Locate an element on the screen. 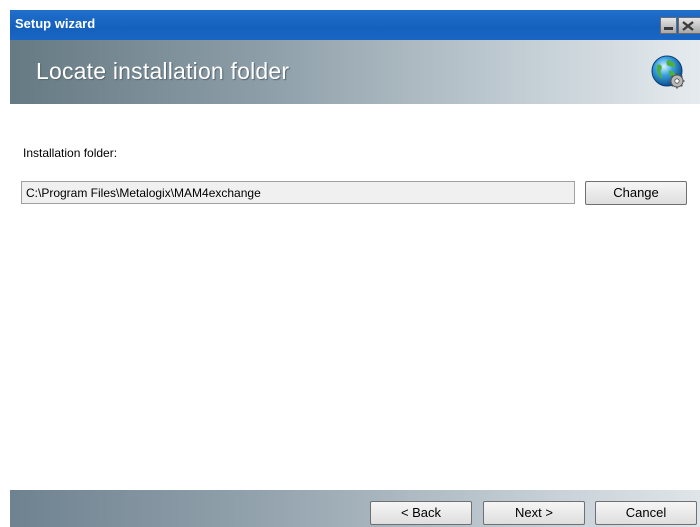 Image resolution: width=700 pixels, height=527 pixels. installation-folder-input is located at coordinates (298, 192).